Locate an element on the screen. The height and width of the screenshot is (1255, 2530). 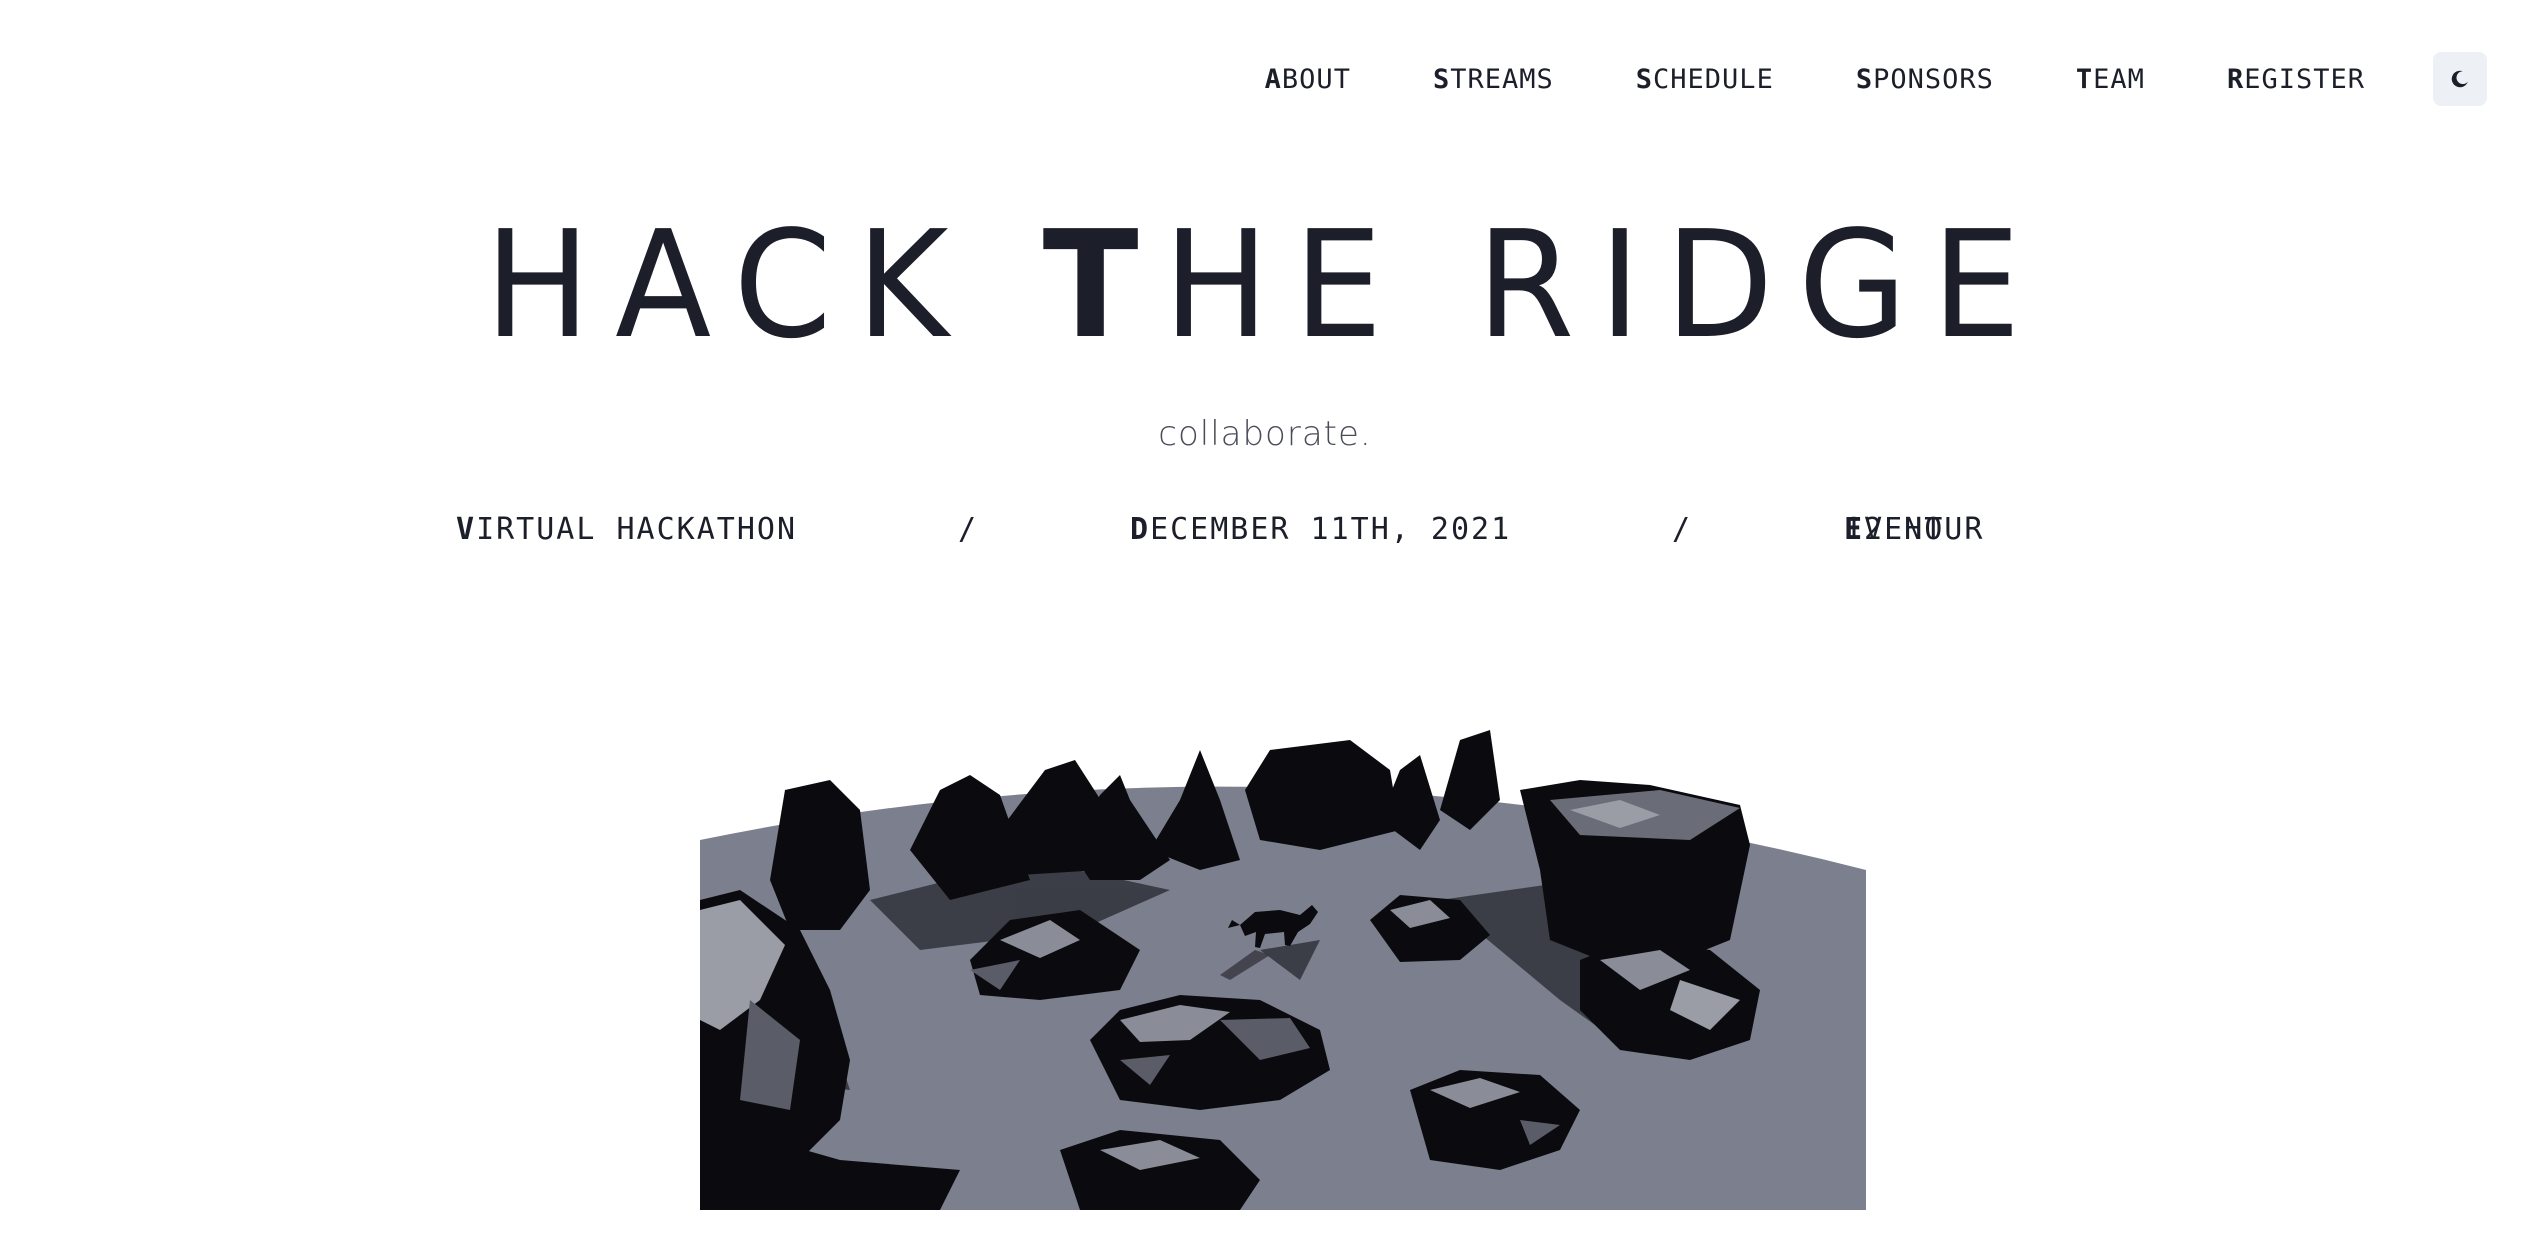
event-type: V IRTUAL HACKATHON is located at coordinates (627, 529).